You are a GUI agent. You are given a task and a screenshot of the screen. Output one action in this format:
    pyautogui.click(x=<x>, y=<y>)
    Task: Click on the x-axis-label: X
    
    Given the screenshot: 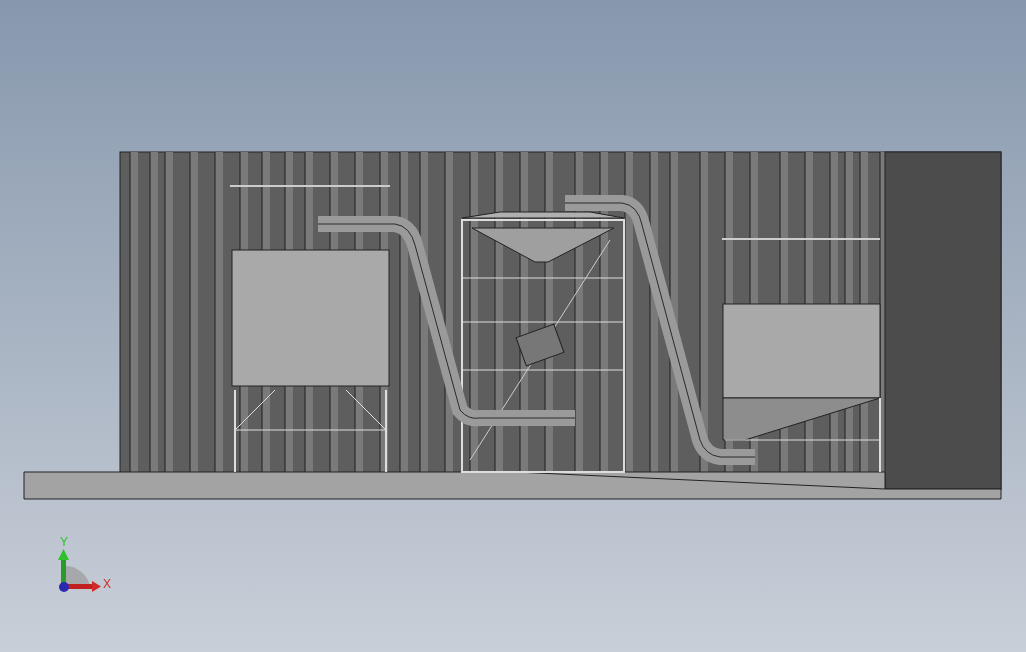 What is the action you would take?
    pyautogui.click(x=107, y=584)
    